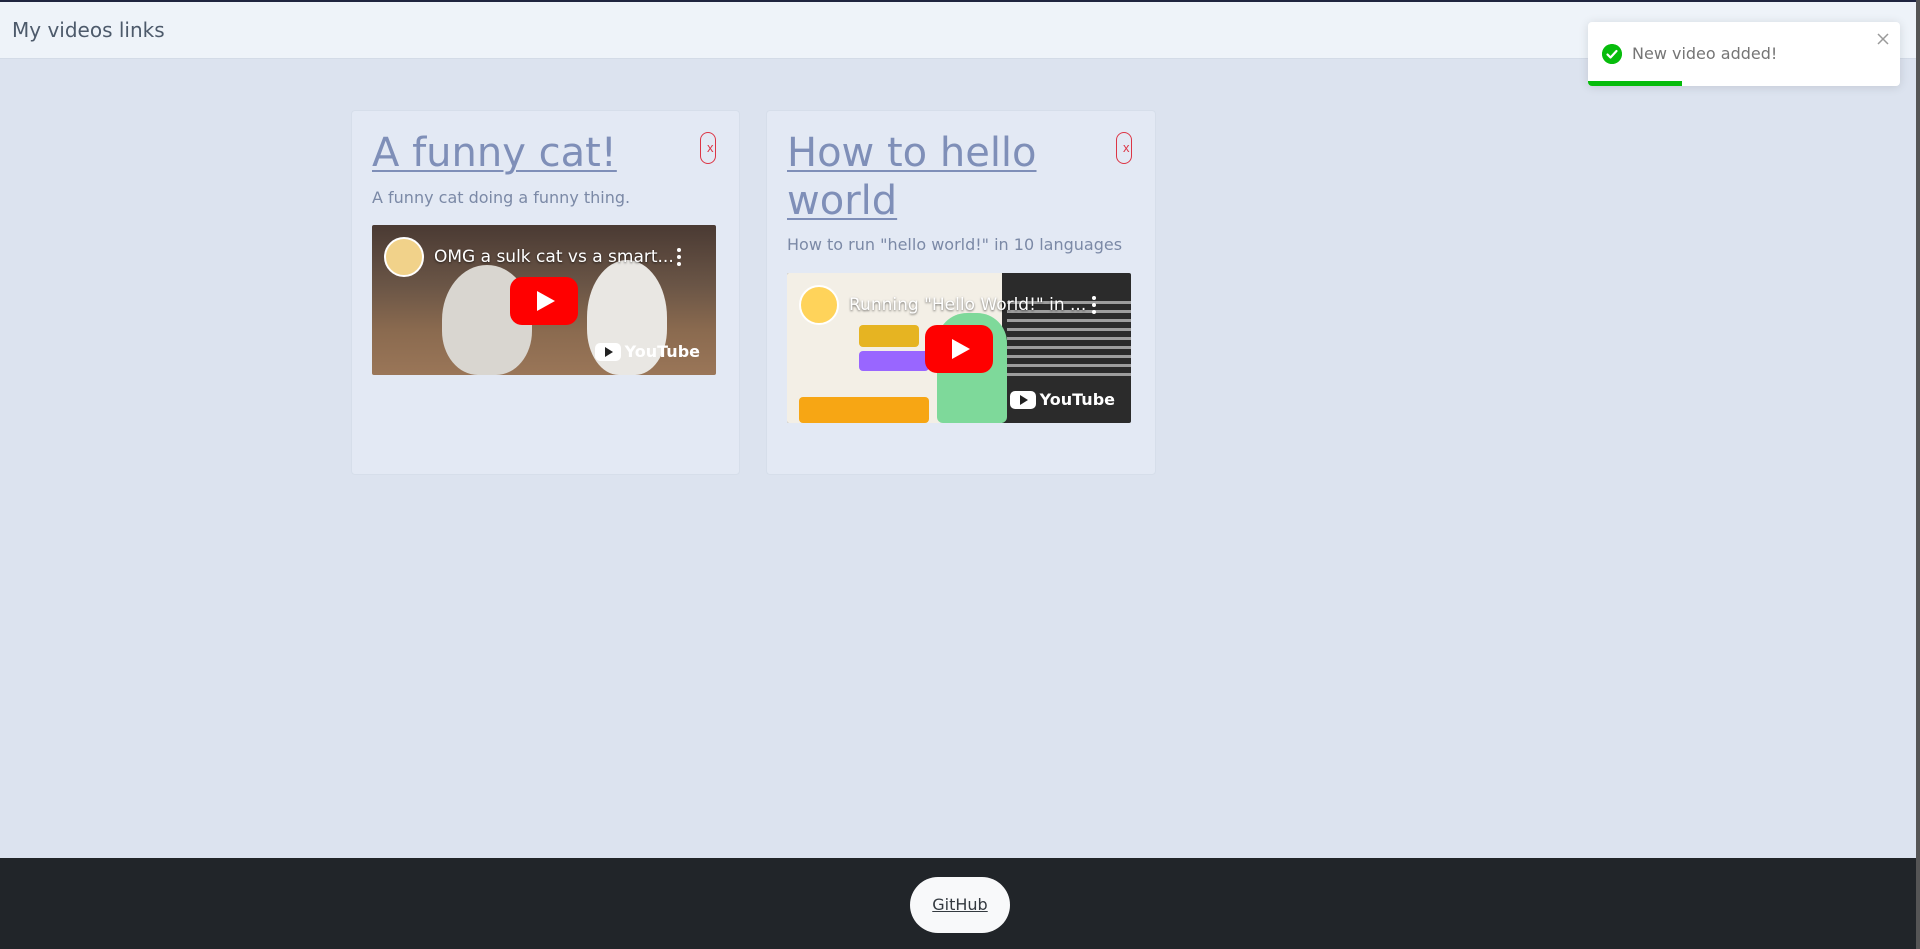 Image resolution: width=1920 pixels, height=949 pixels. Describe the element at coordinates (864, 410) in the screenshot. I see `thumbnail-scratch-banner` at that location.